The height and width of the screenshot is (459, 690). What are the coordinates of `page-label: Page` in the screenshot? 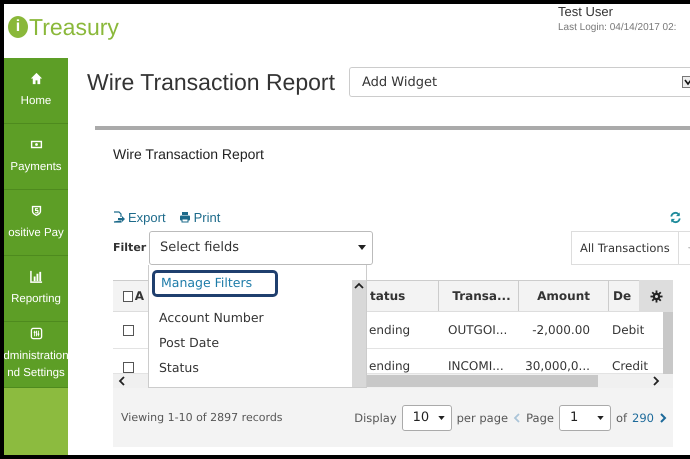 It's located at (540, 417).